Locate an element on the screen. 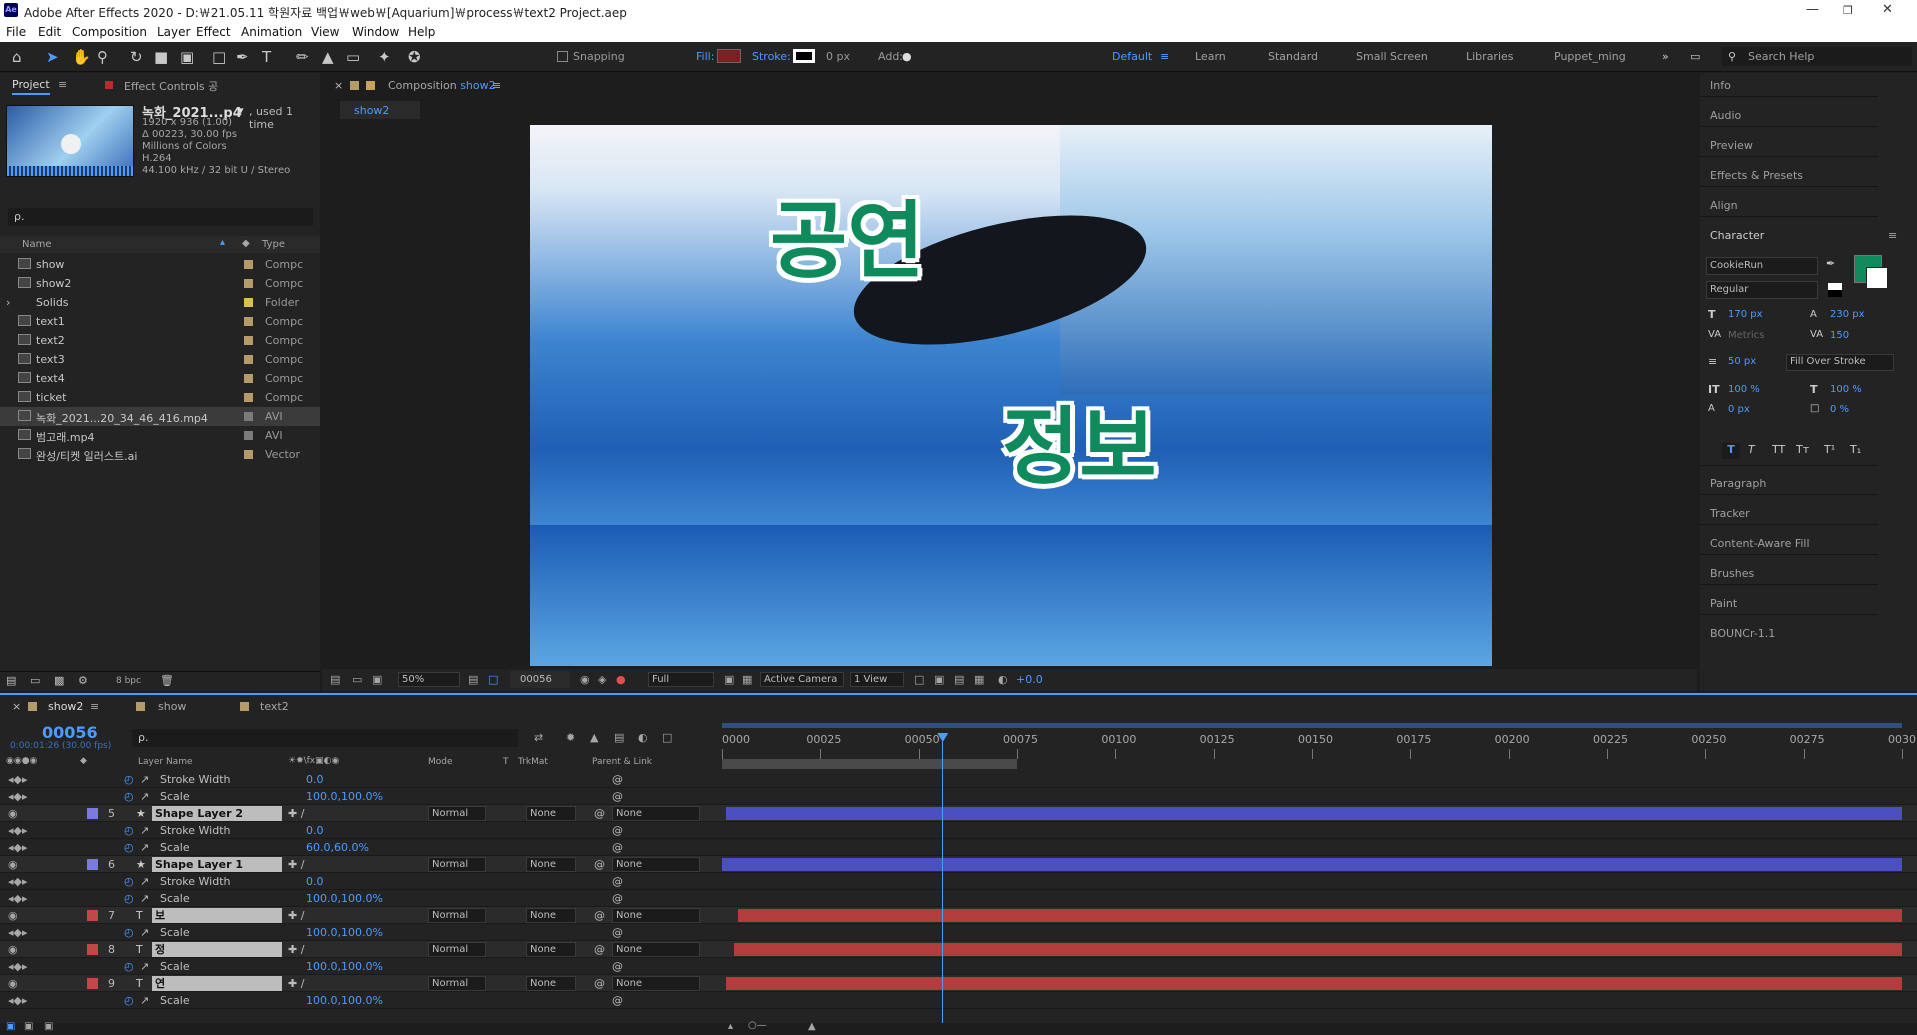 This screenshot has height=1035, width=1917. delete-icon: 🗑 is located at coordinates (167, 680).